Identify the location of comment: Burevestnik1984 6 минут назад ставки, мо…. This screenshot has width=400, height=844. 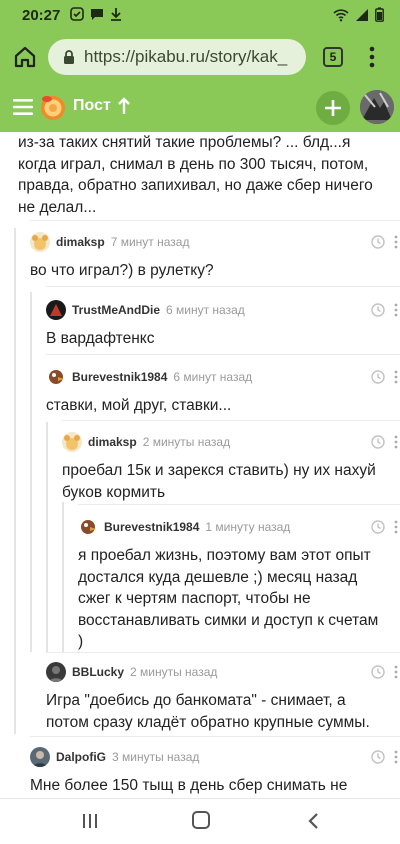
(222, 392).